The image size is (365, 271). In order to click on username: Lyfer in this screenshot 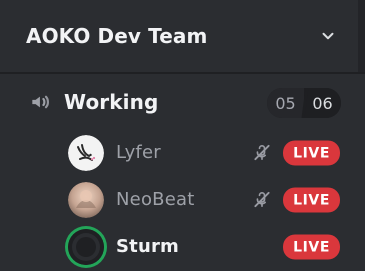, I will do `click(138, 152)`.